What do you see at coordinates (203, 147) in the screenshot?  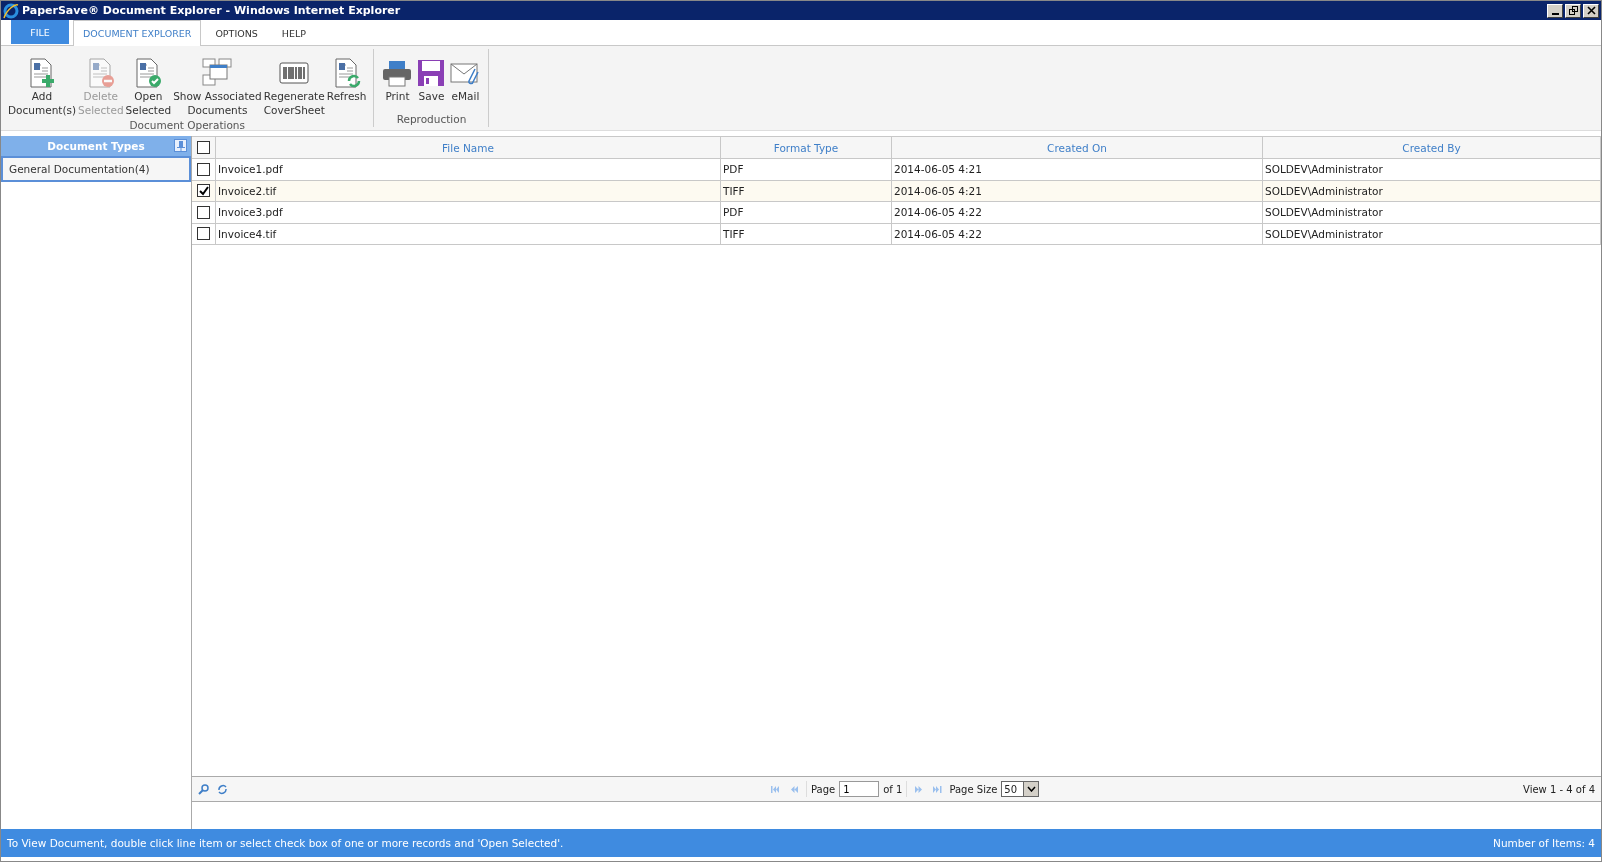 I see `select-all-checkbox` at bounding box center [203, 147].